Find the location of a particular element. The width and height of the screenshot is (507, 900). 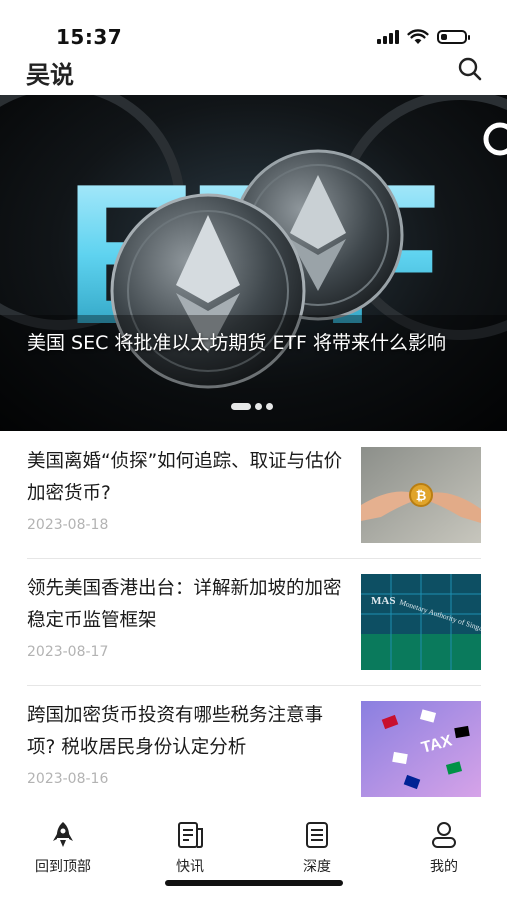

bottom-tab-bar: 回到顶部 快讯 深度 我的 is located at coordinates (253, 855).